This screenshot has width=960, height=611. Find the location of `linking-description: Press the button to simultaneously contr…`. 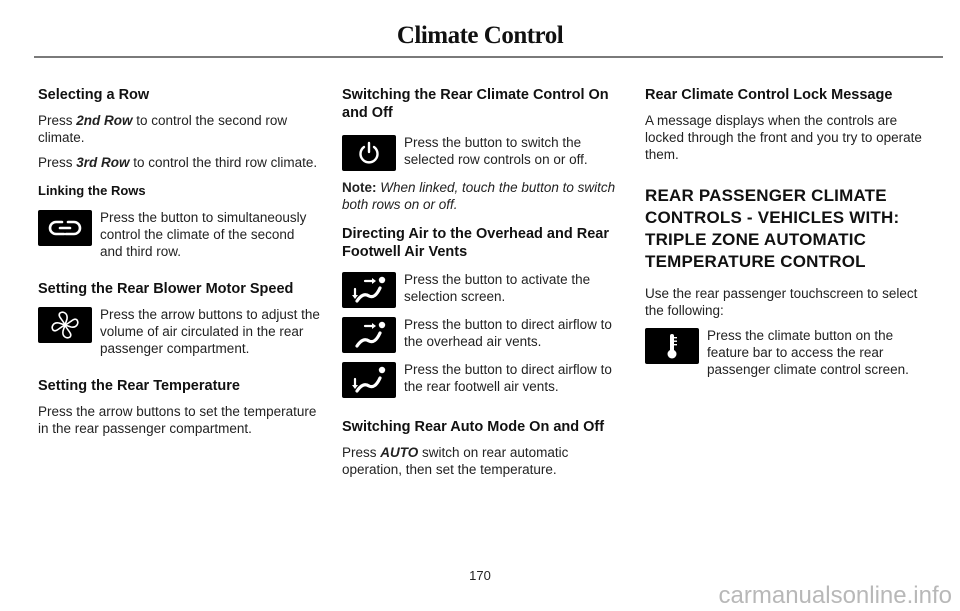

linking-description: Press the button to simultaneously contr… is located at coordinates (203, 234).